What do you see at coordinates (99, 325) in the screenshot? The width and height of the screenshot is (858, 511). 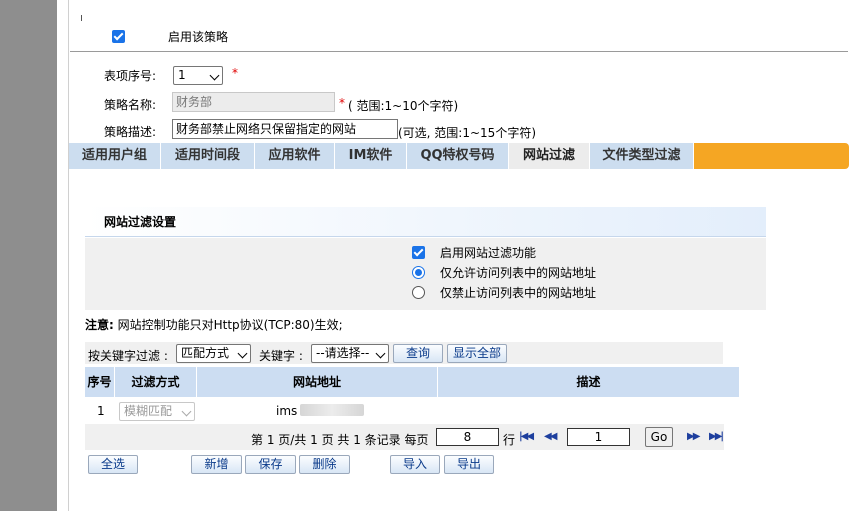 I see `notice-label: 注意:` at bounding box center [99, 325].